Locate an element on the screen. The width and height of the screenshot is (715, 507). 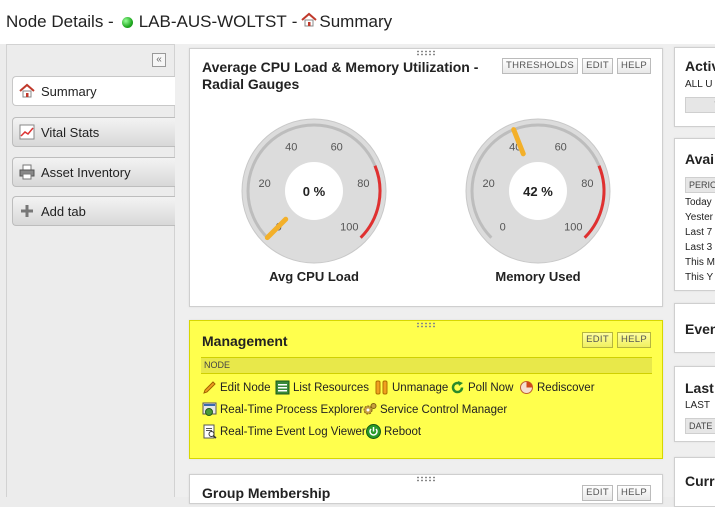
panel-subtitle: ALL U is located at coordinates (699, 84).